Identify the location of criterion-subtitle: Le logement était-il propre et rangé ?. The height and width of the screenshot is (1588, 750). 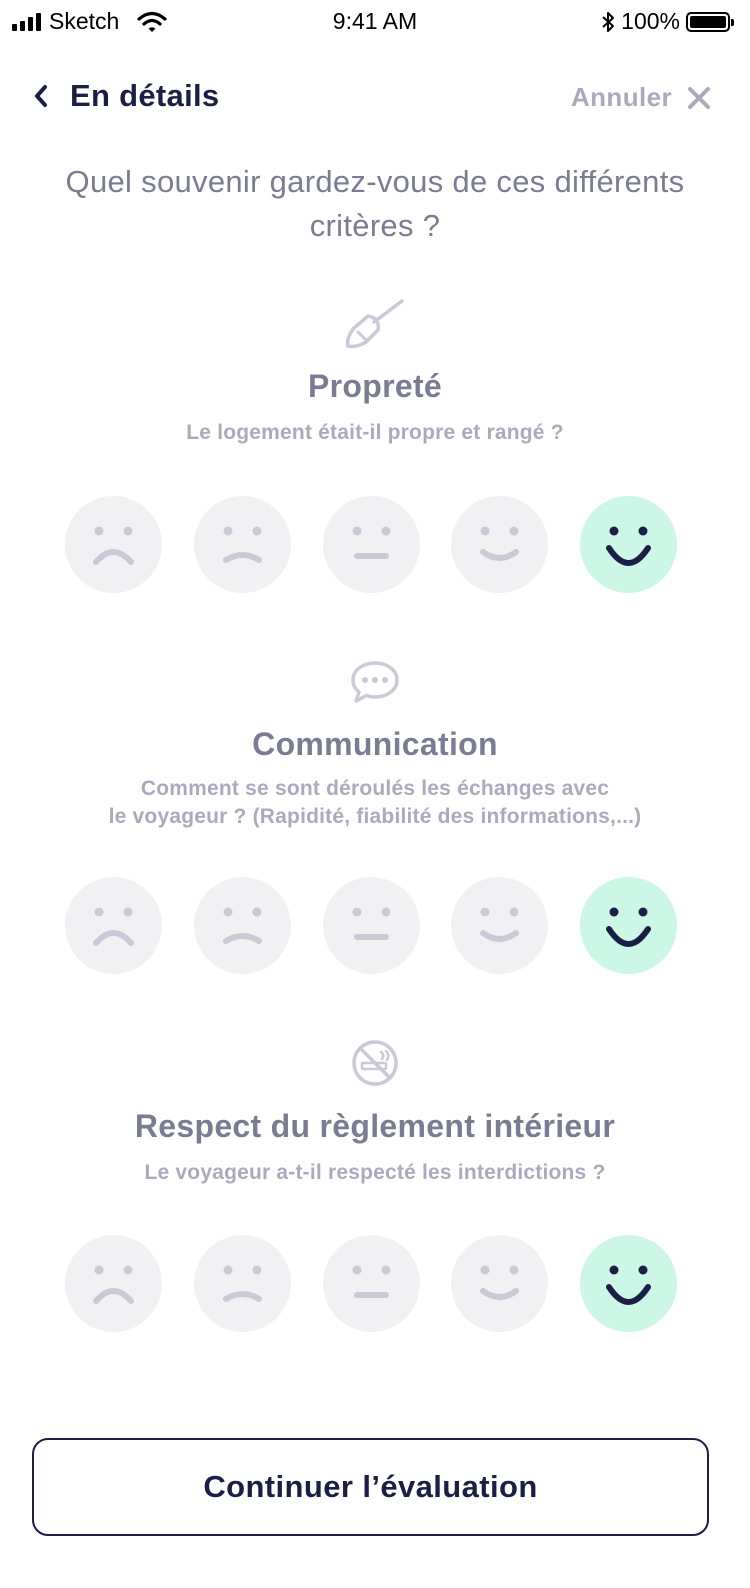
(375, 432).